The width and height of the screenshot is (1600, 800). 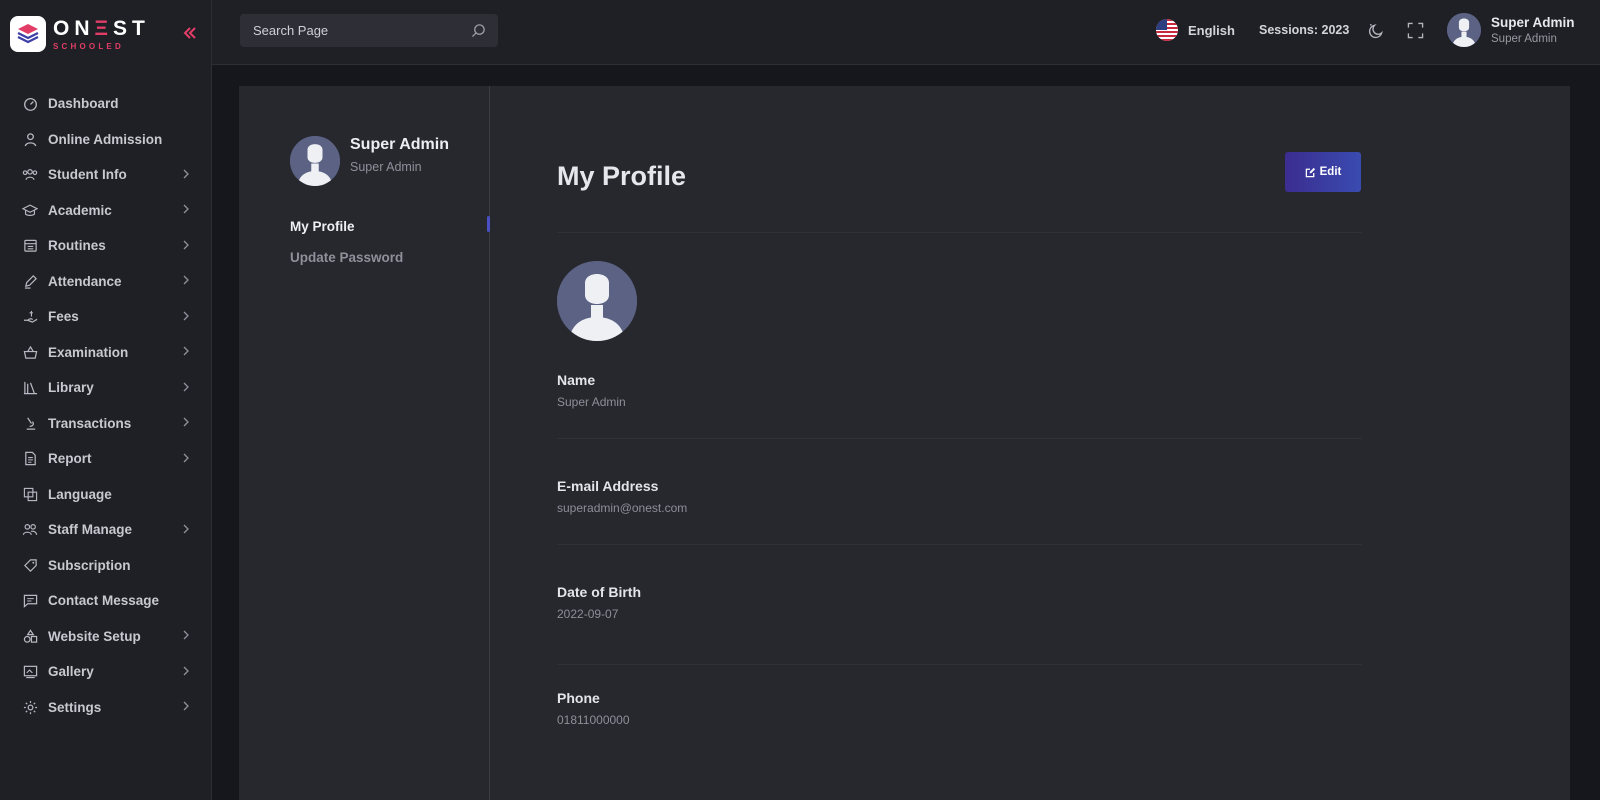 I want to click on brand: ONΞST SCHOOLED, so click(x=80, y=34).